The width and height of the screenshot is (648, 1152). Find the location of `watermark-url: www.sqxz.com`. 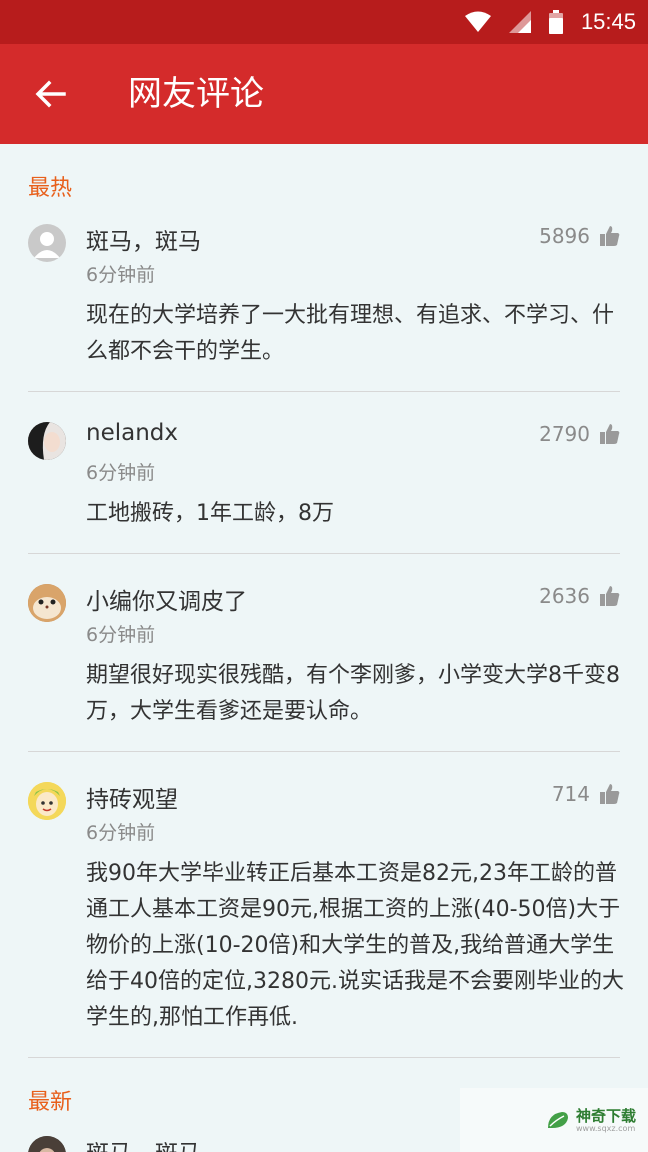

watermark-url: www.sqxz.com is located at coordinates (605, 1128).